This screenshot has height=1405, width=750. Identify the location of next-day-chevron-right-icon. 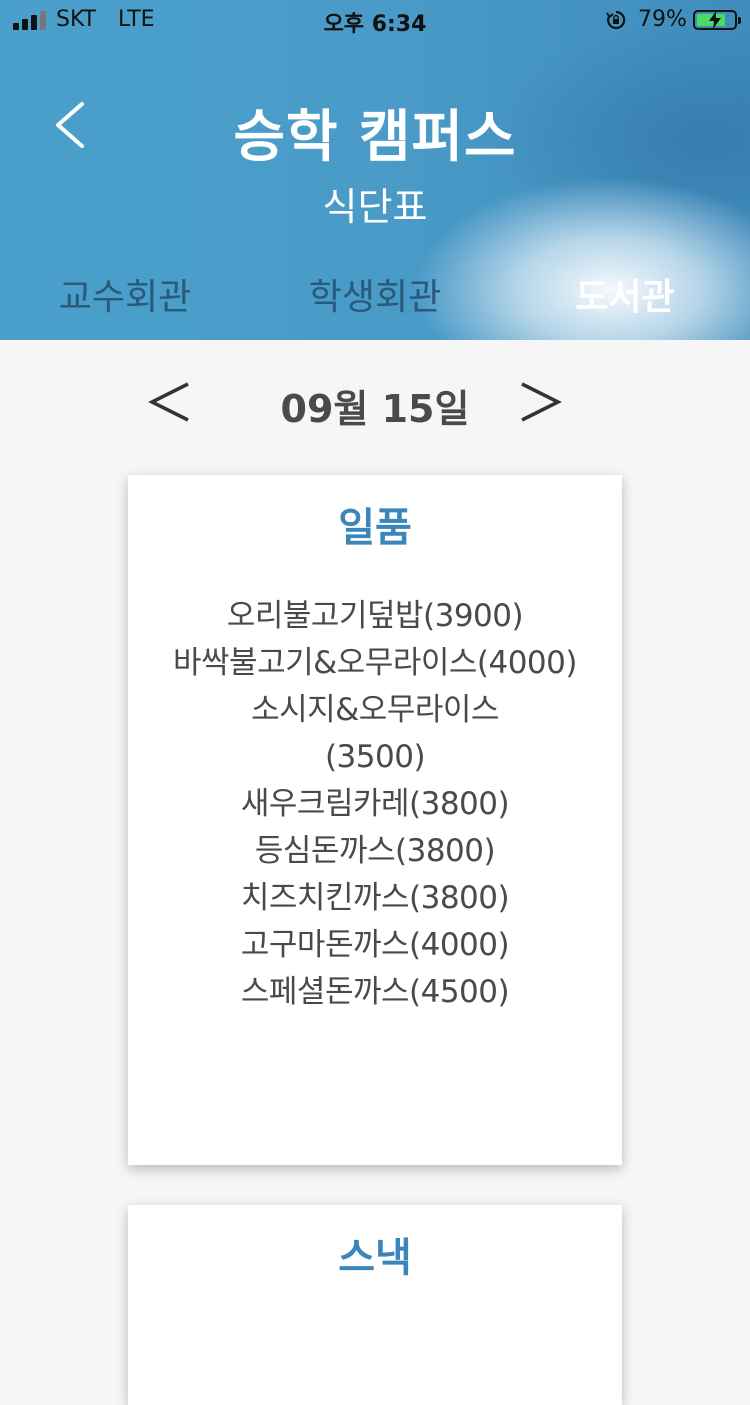
(540, 402).